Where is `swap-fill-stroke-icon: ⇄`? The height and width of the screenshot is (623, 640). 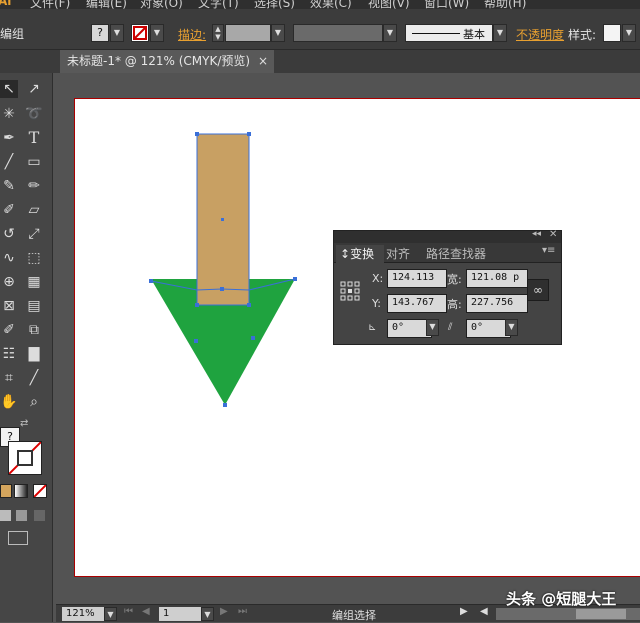 swap-fill-stroke-icon: ⇄ is located at coordinates (27, 424).